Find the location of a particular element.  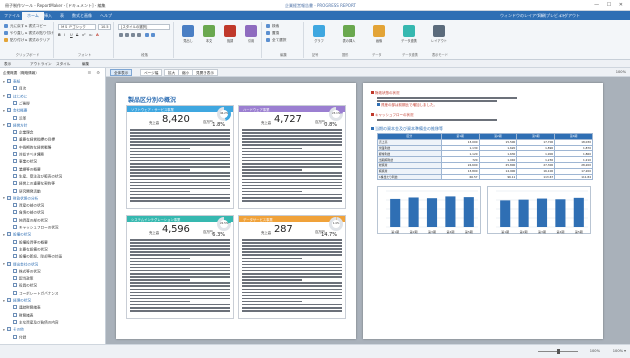

insert-button-3: データ連携 is located at coordinates (409, 36).